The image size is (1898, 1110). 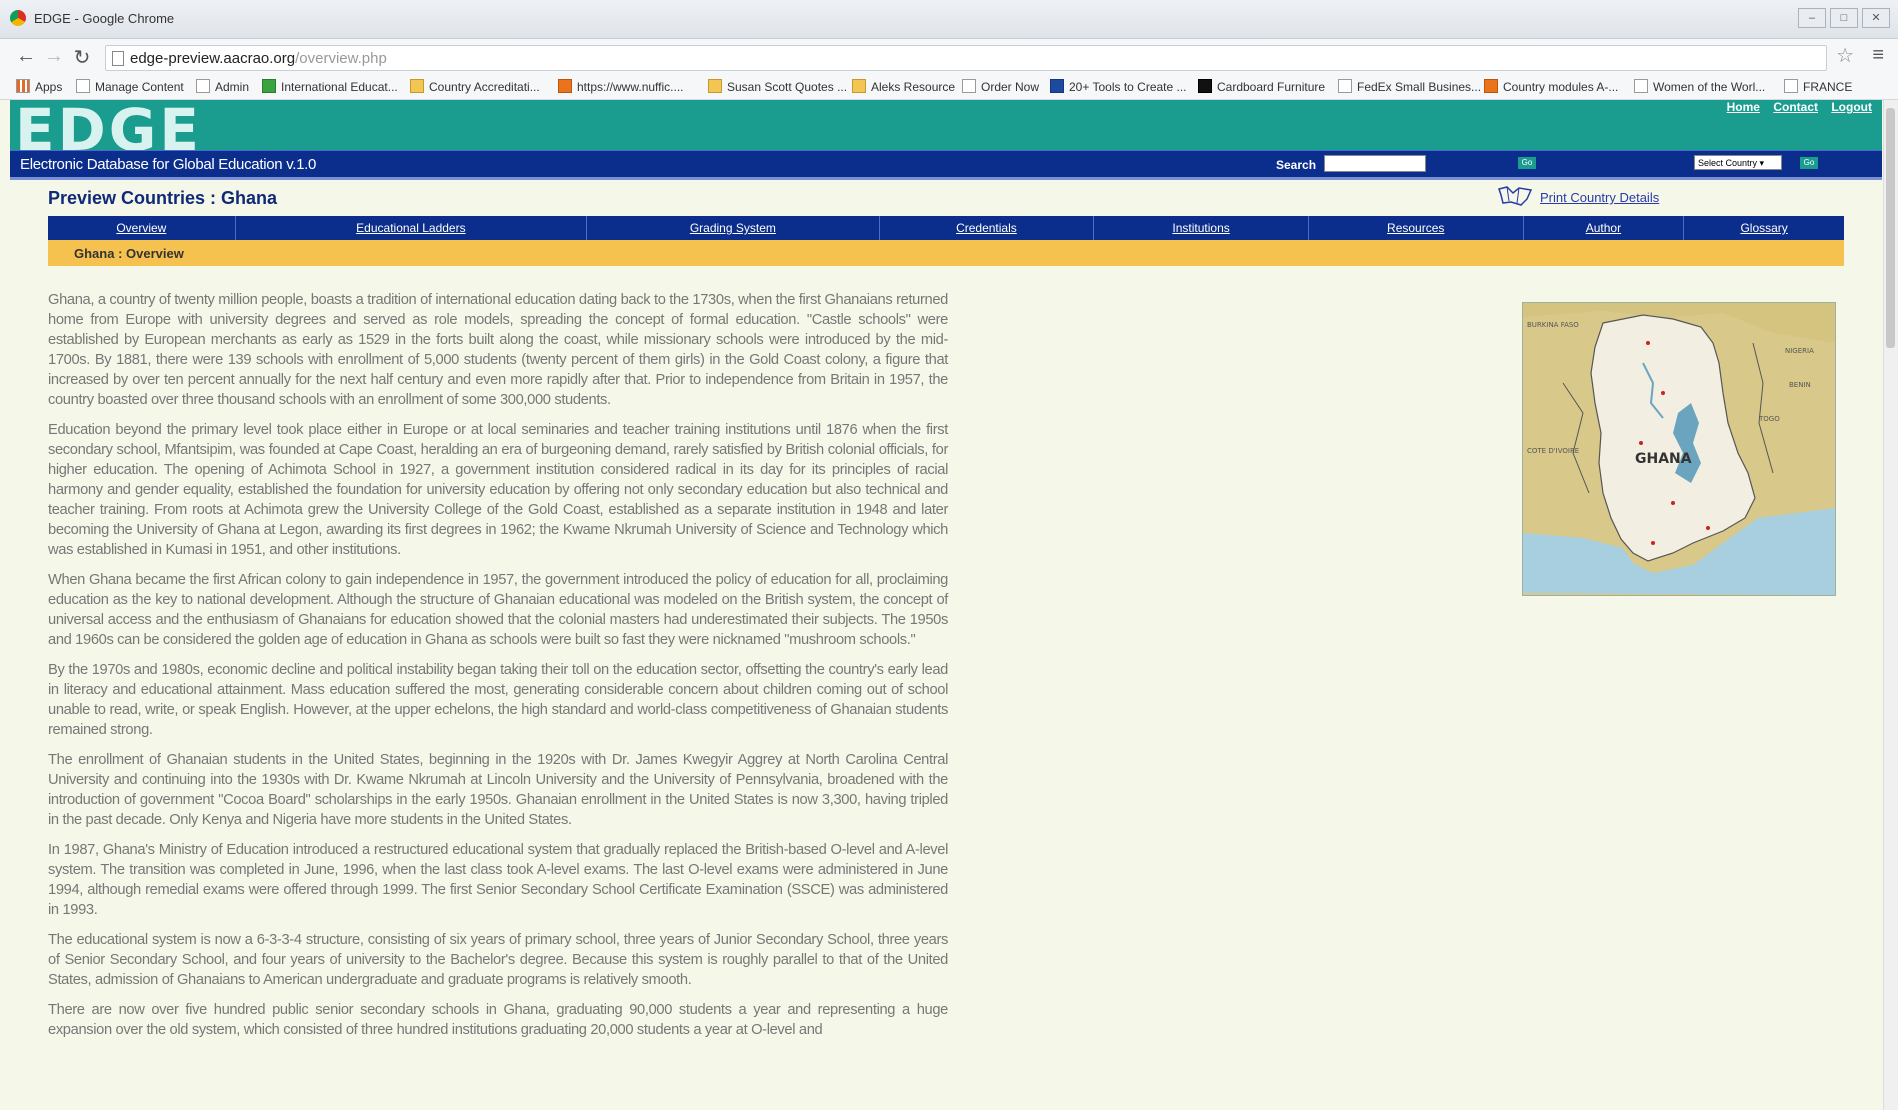 What do you see at coordinates (1743, 107) in the screenshot?
I see `home-link: Home` at bounding box center [1743, 107].